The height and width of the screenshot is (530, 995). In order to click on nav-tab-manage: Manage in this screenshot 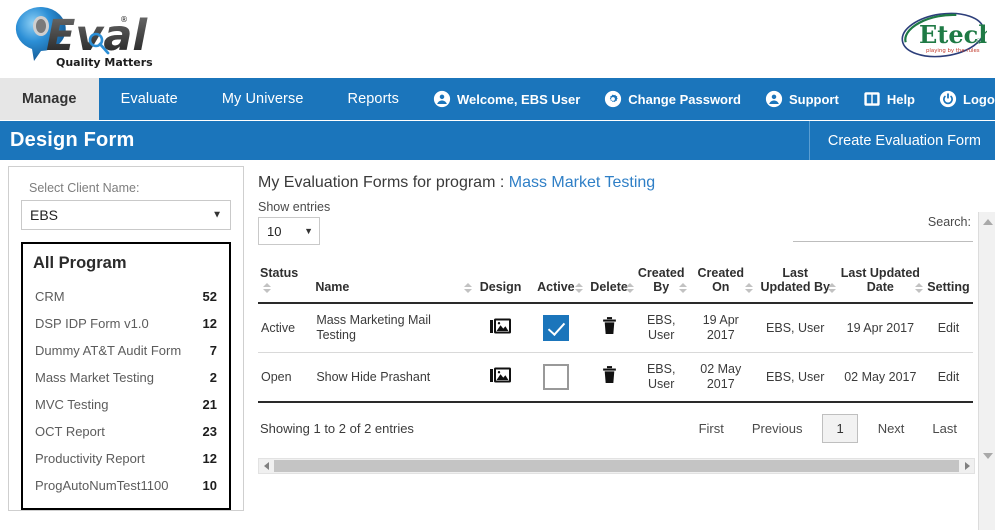, I will do `click(49, 99)`.